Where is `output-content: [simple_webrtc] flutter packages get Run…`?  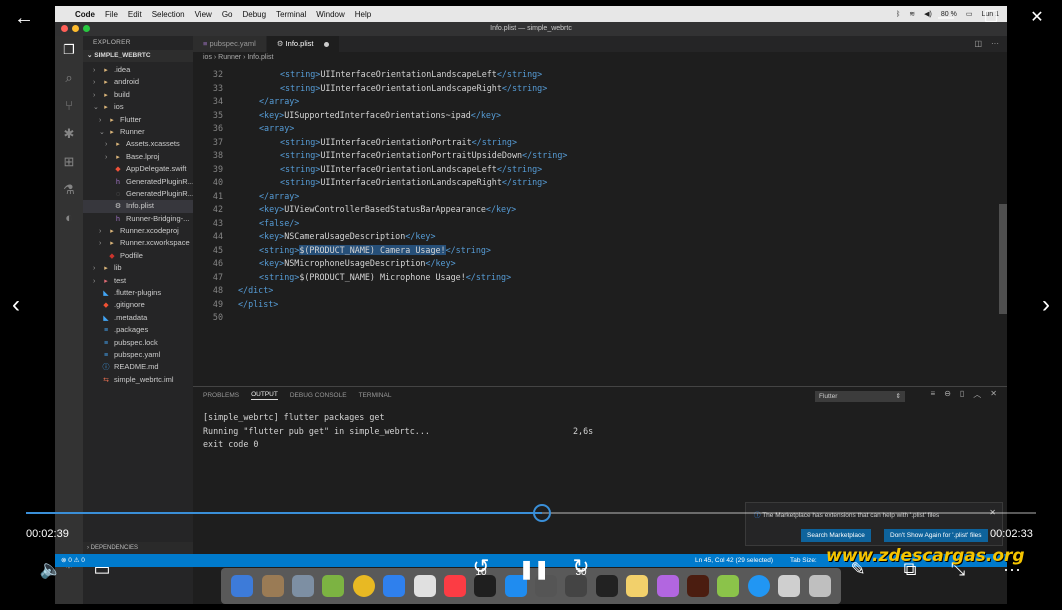
output-content: [simple_webrtc] flutter packages get Run… is located at coordinates (553, 431).